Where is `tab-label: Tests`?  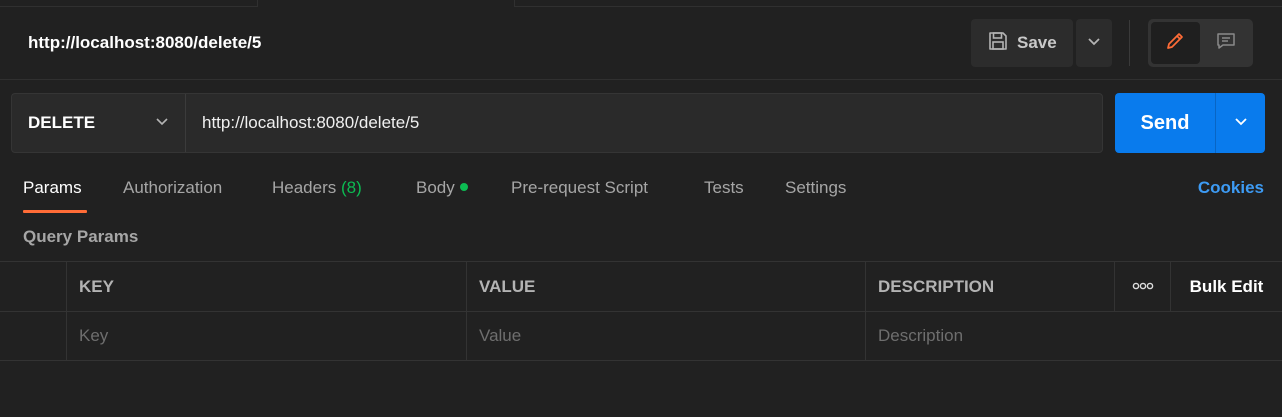 tab-label: Tests is located at coordinates (724, 187).